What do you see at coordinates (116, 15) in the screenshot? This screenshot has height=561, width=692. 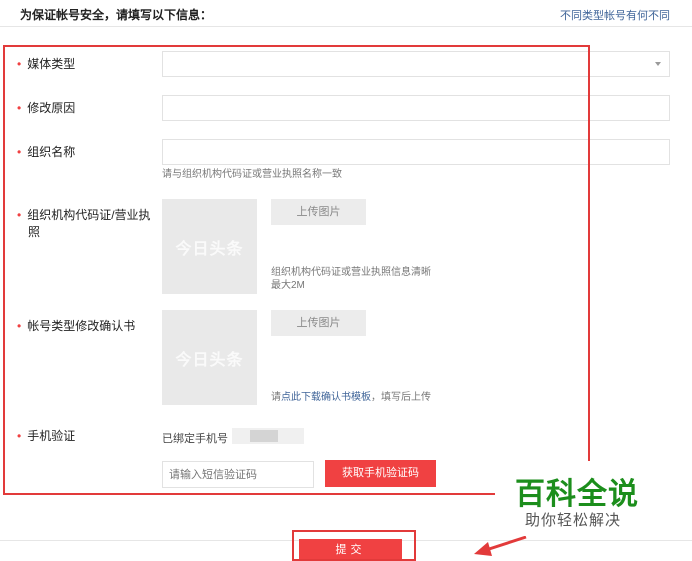 I see `page-title: 为保证帐号安全，请填写以下信息：` at bounding box center [116, 15].